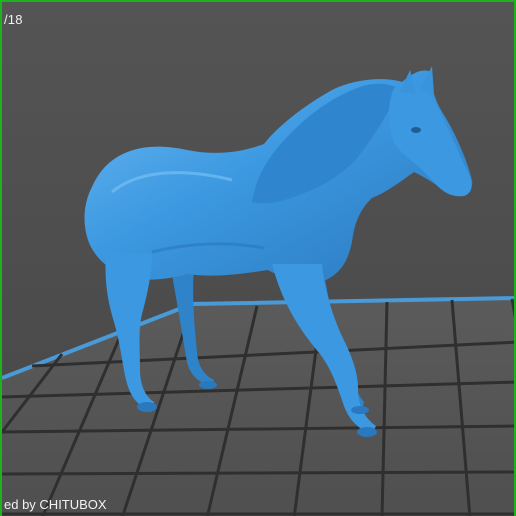  I want to click on layer-counter: /18, so click(13, 19).